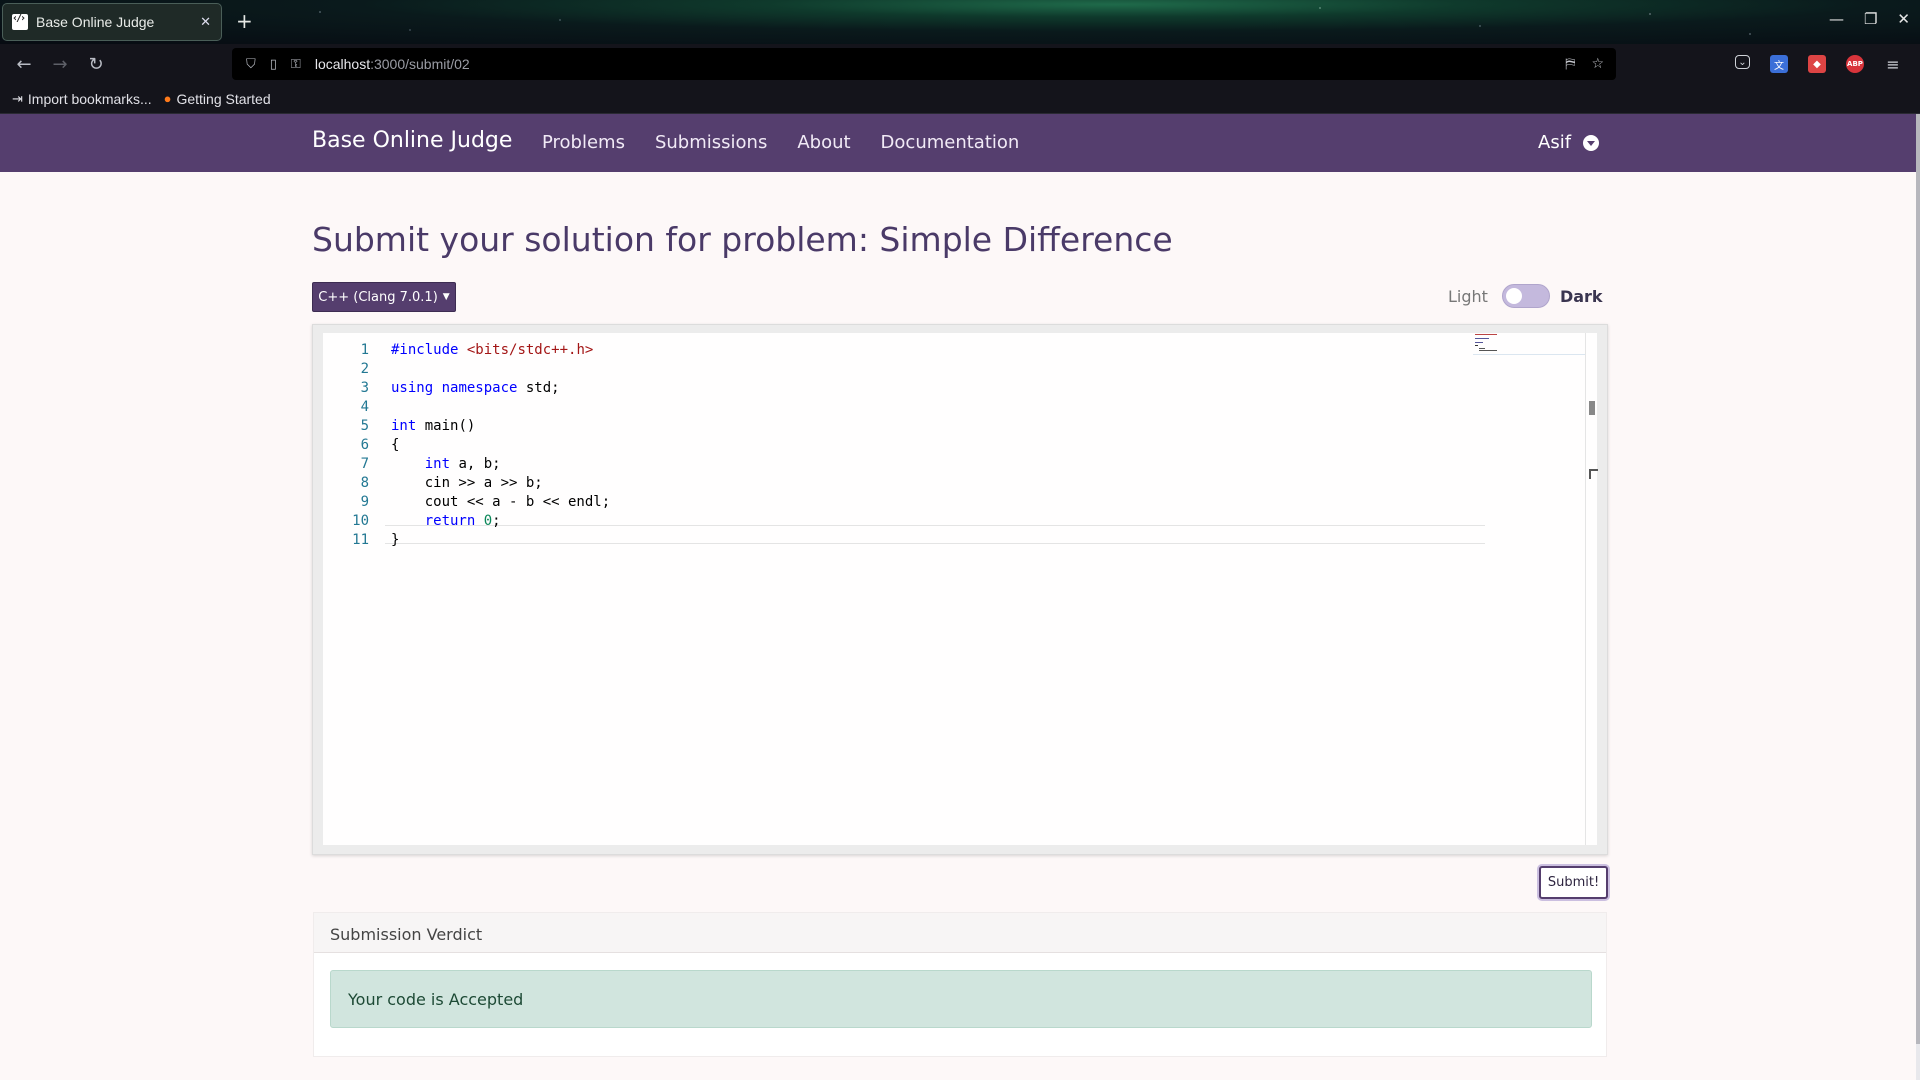  Describe the element at coordinates (446, 297) in the screenshot. I see `caret-down-icon: ▼` at that location.